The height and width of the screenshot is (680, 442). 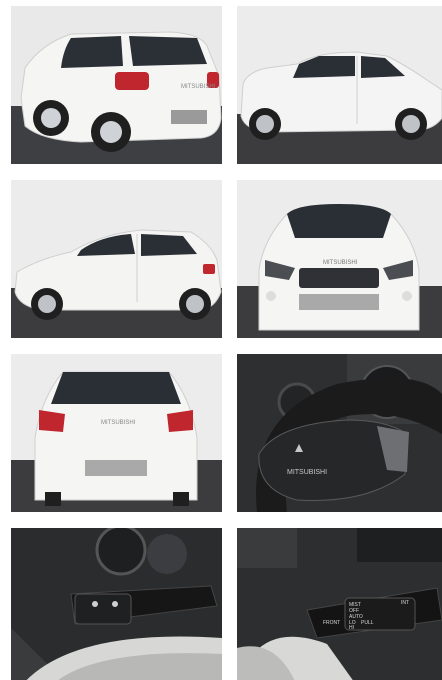 I want to click on photo-rear: MITSUBISHI, so click(x=116, y=433).